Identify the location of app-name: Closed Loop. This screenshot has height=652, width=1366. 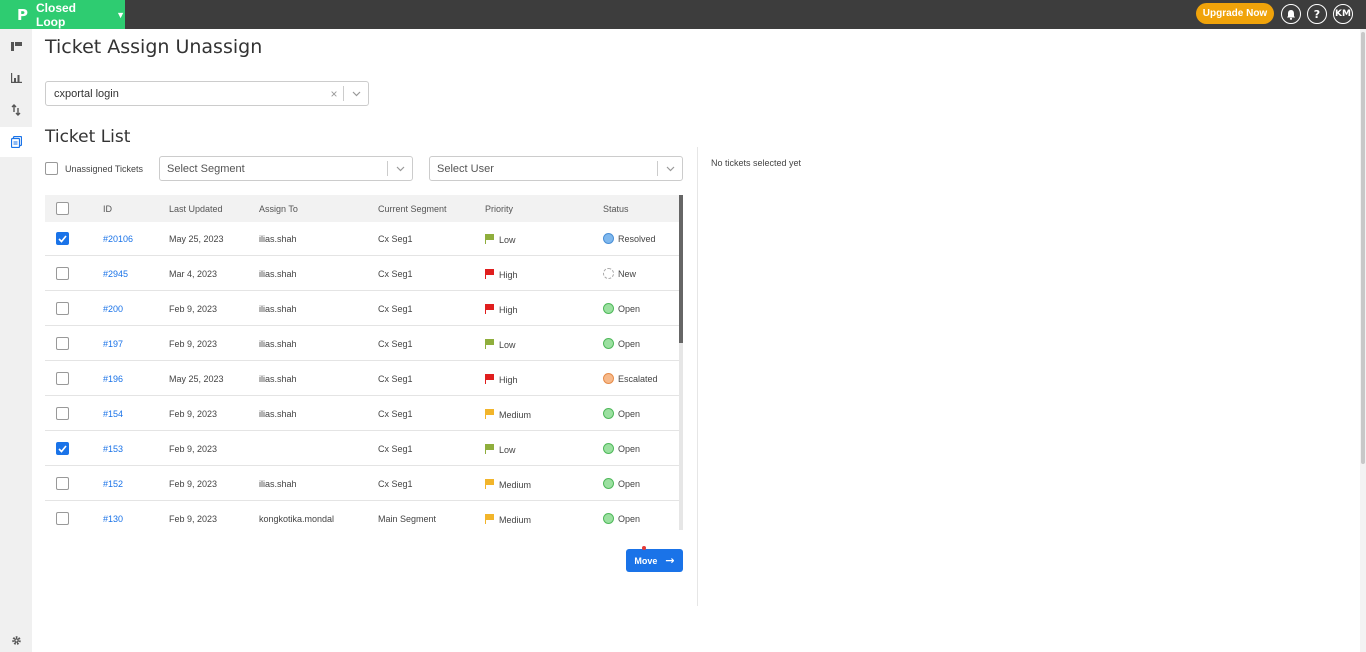
(56, 14).